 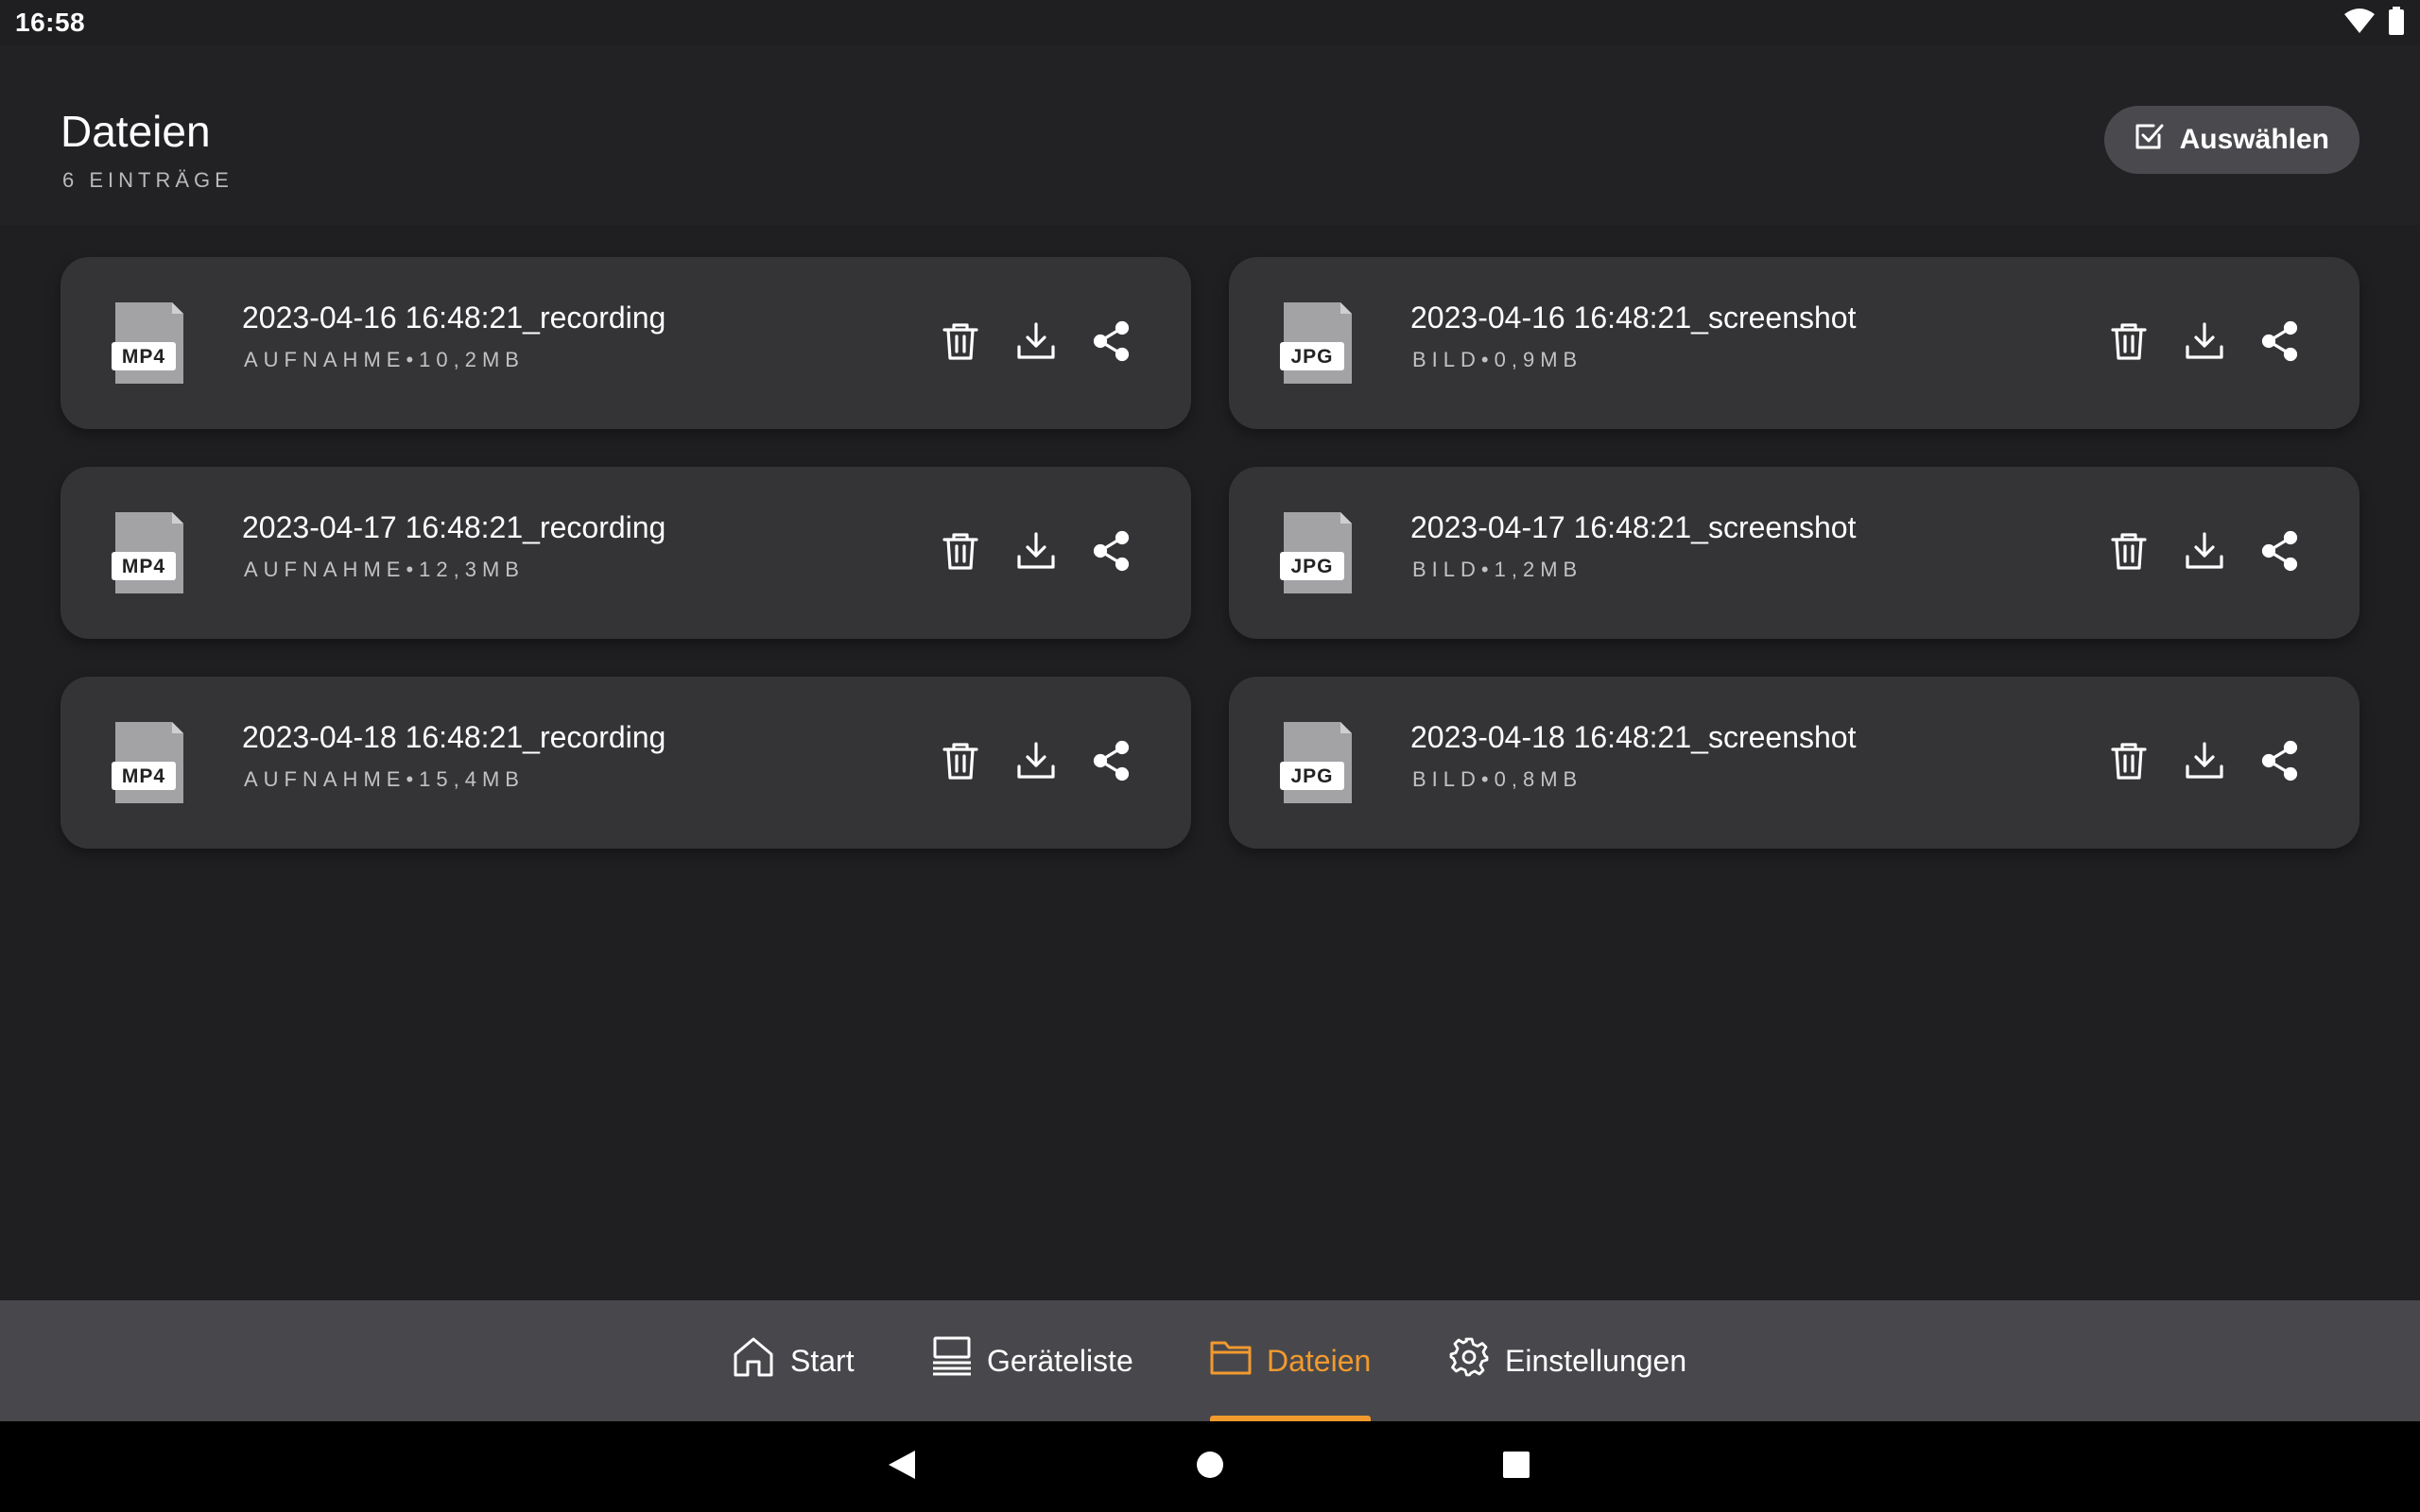 What do you see at coordinates (2396, 23) in the screenshot?
I see `battery-icon` at bounding box center [2396, 23].